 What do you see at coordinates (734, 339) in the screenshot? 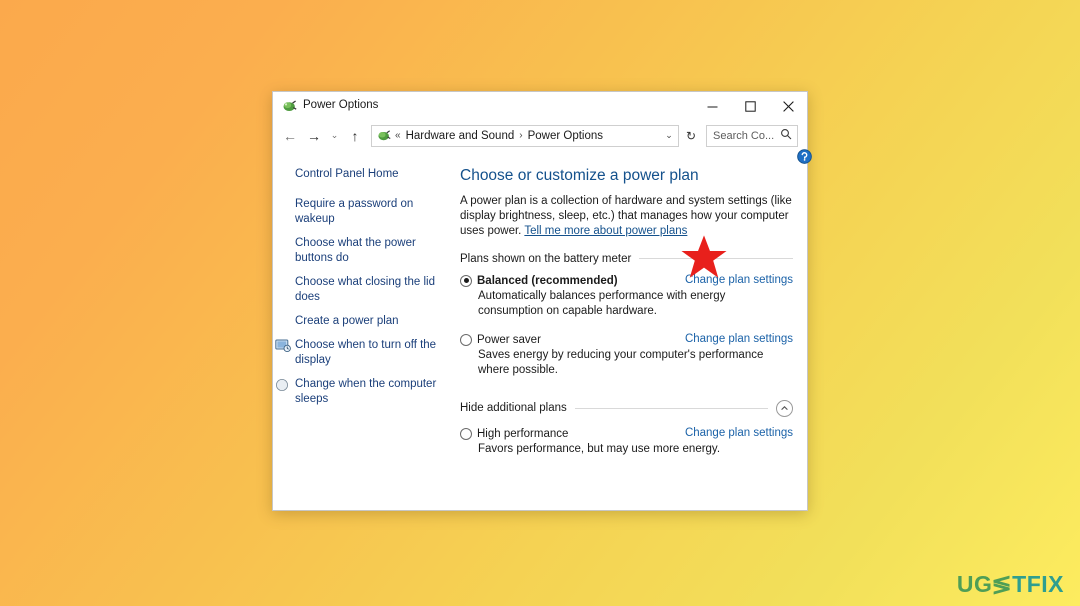
I see `change-plan-settings-link-power-saver: Change plan settings` at bounding box center [734, 339].